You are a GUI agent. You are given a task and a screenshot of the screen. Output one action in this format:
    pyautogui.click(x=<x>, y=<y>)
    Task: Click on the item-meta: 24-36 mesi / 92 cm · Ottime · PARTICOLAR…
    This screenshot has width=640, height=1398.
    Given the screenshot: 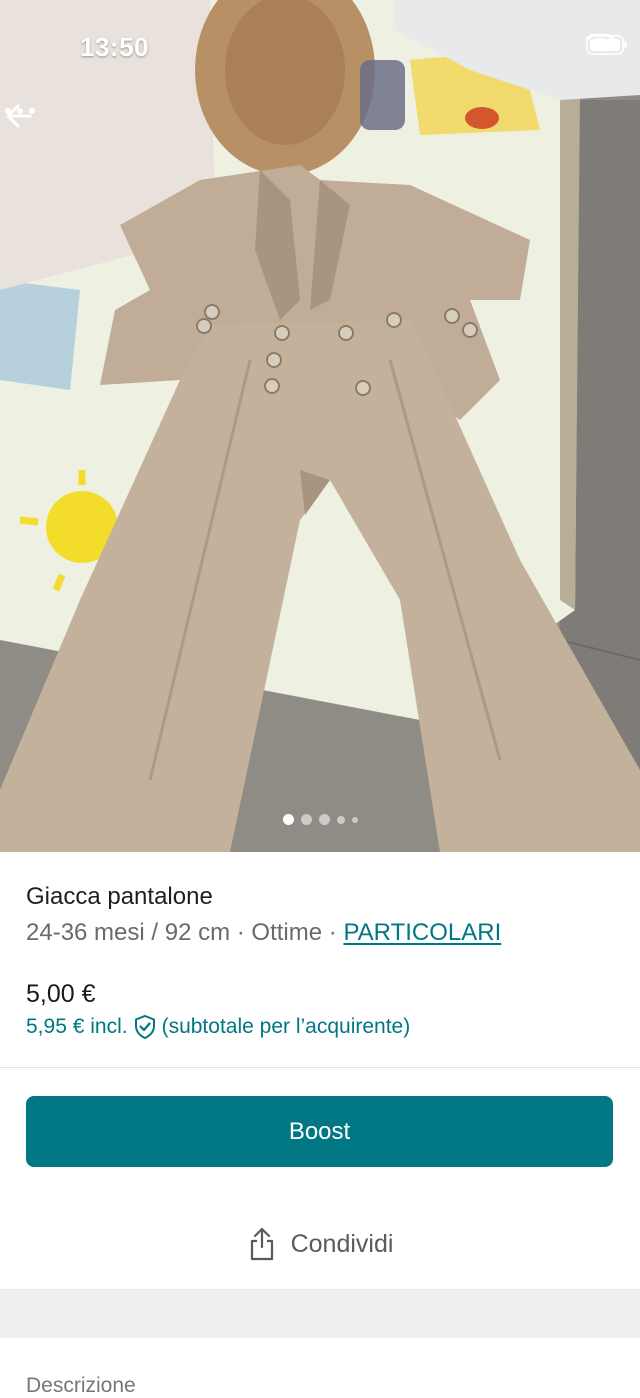 What is the action you would take?
    pyautogui.click(x=263, y=933)
    